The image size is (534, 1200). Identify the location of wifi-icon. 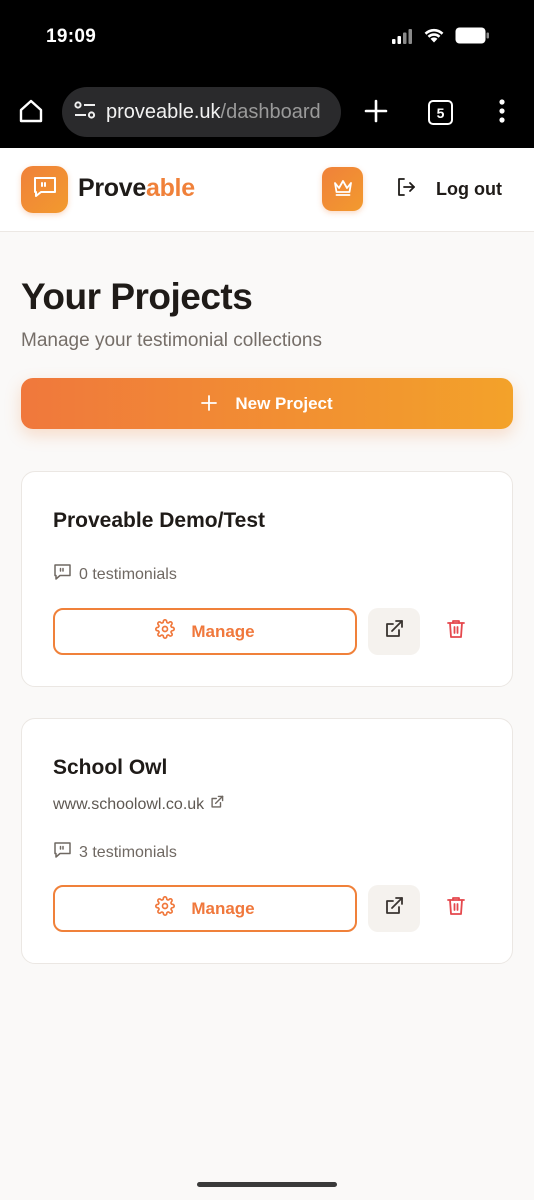
(434, 38).